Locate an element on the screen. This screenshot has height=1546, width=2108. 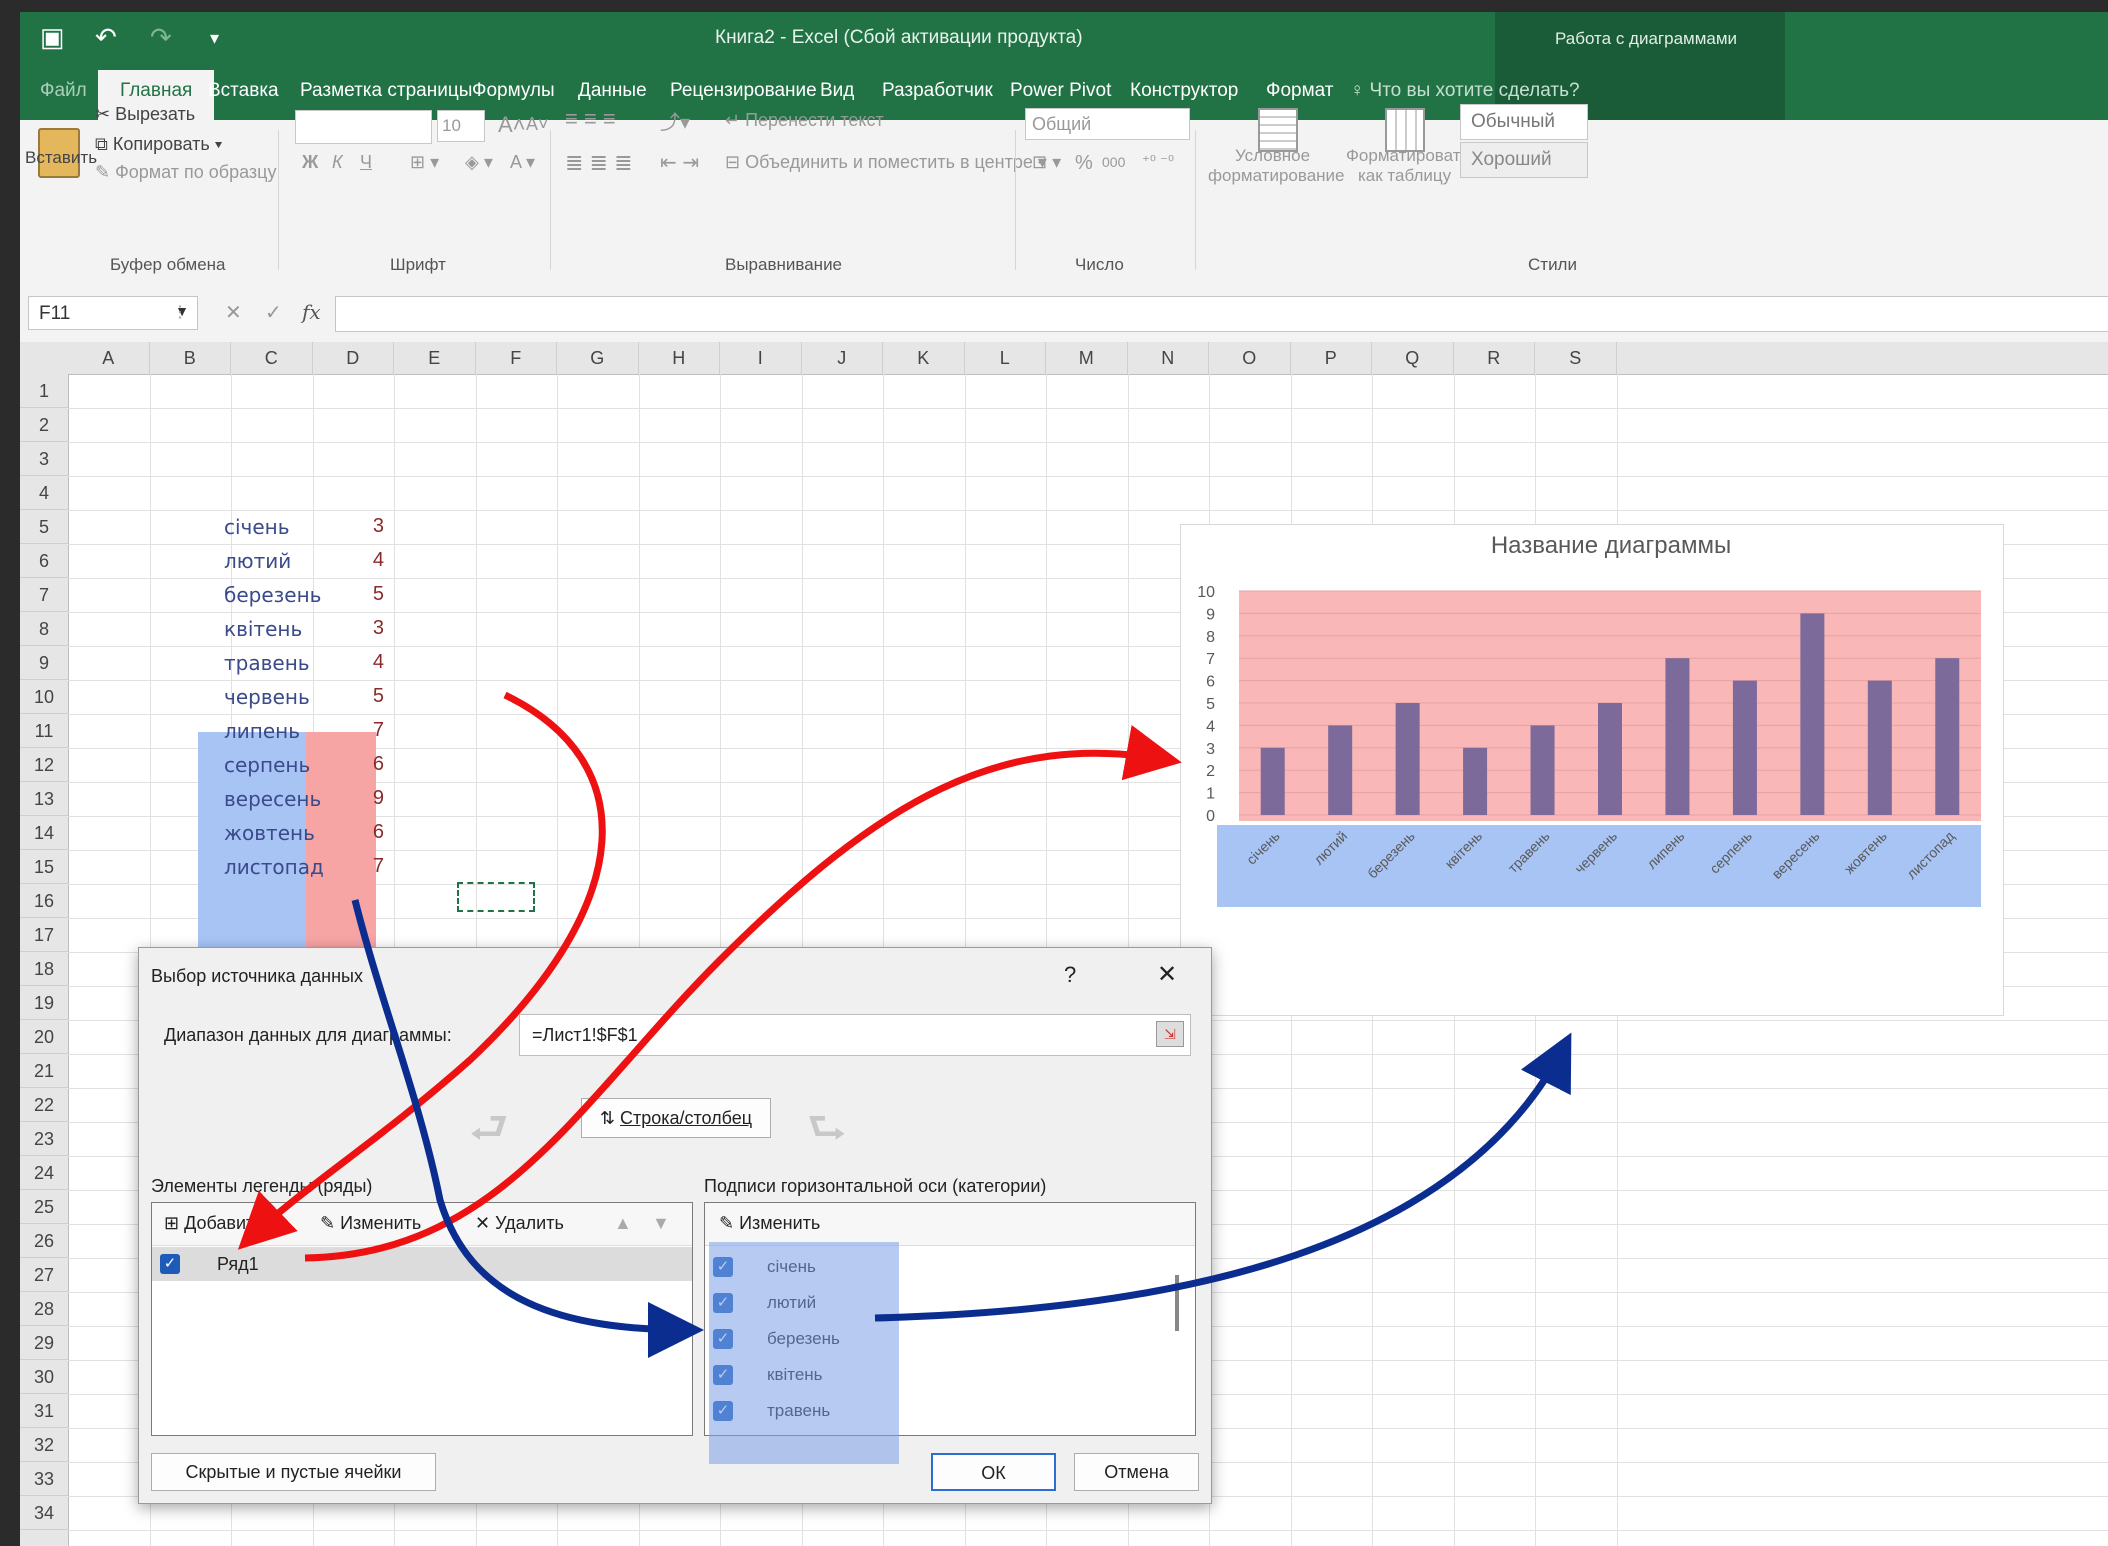
column-header-k: K is located at coordinates (924, 358).